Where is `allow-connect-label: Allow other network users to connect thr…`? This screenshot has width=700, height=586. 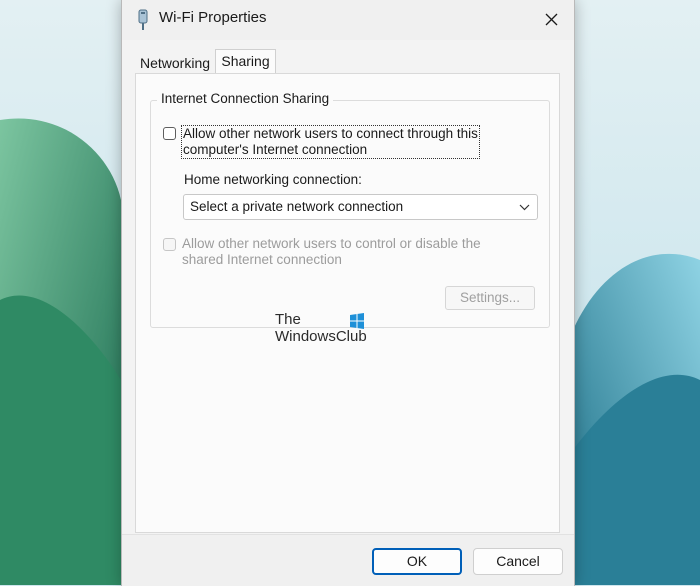
allow-connect-label: Allow other network users to connect thr… is located at coordinates (330, 142).